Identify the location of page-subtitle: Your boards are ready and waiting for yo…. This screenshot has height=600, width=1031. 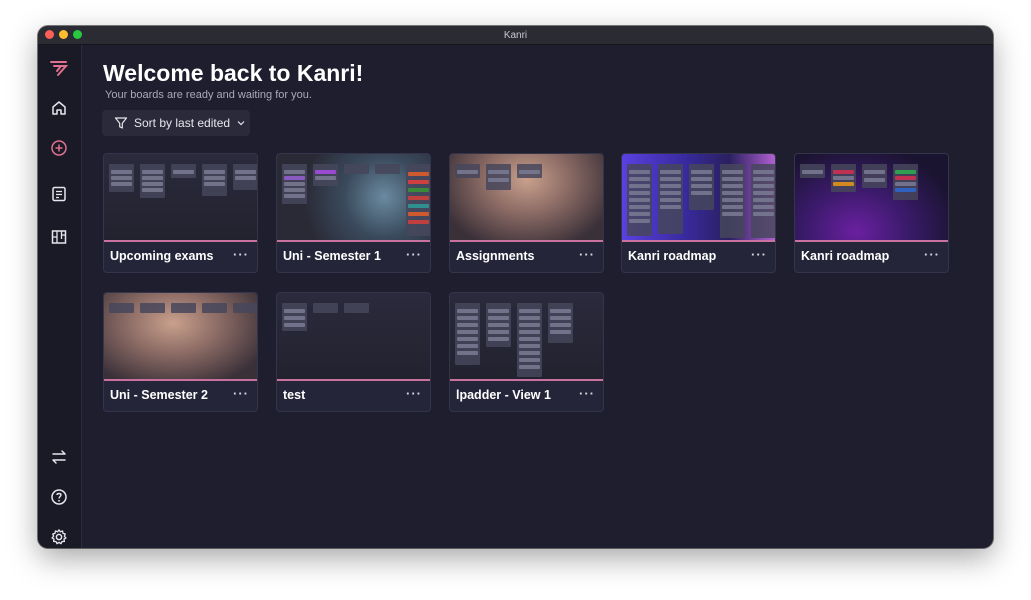
(208, 95).